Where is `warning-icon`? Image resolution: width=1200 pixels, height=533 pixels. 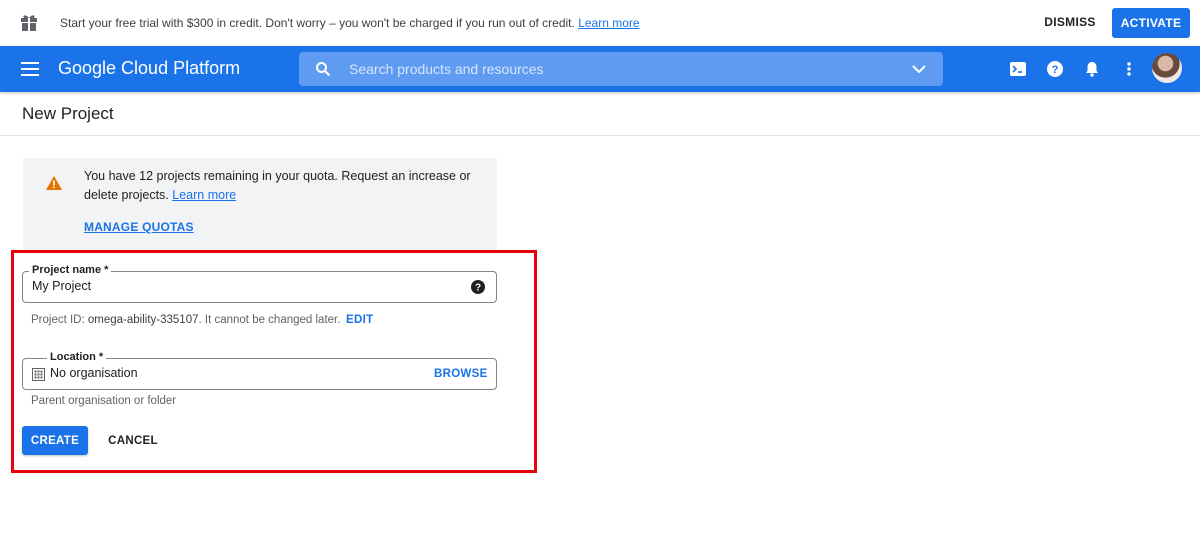 warning-icon is located at coordinates (54, 183).